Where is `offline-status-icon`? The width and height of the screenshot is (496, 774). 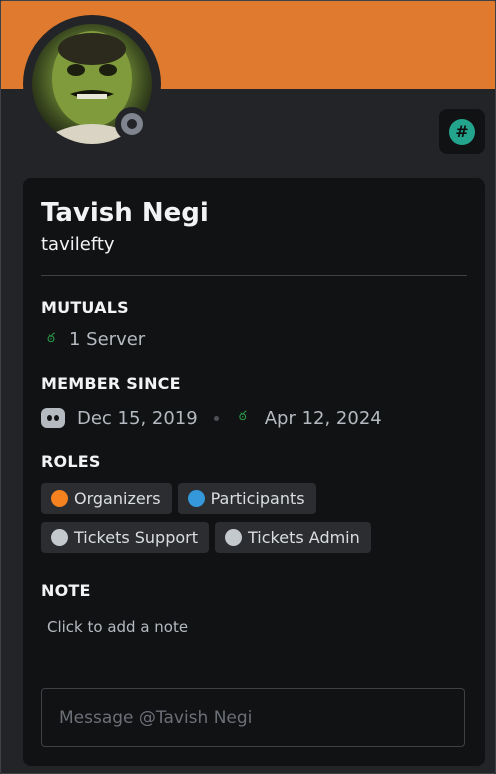 offline-status-icon is located at coordinates (132, 124).